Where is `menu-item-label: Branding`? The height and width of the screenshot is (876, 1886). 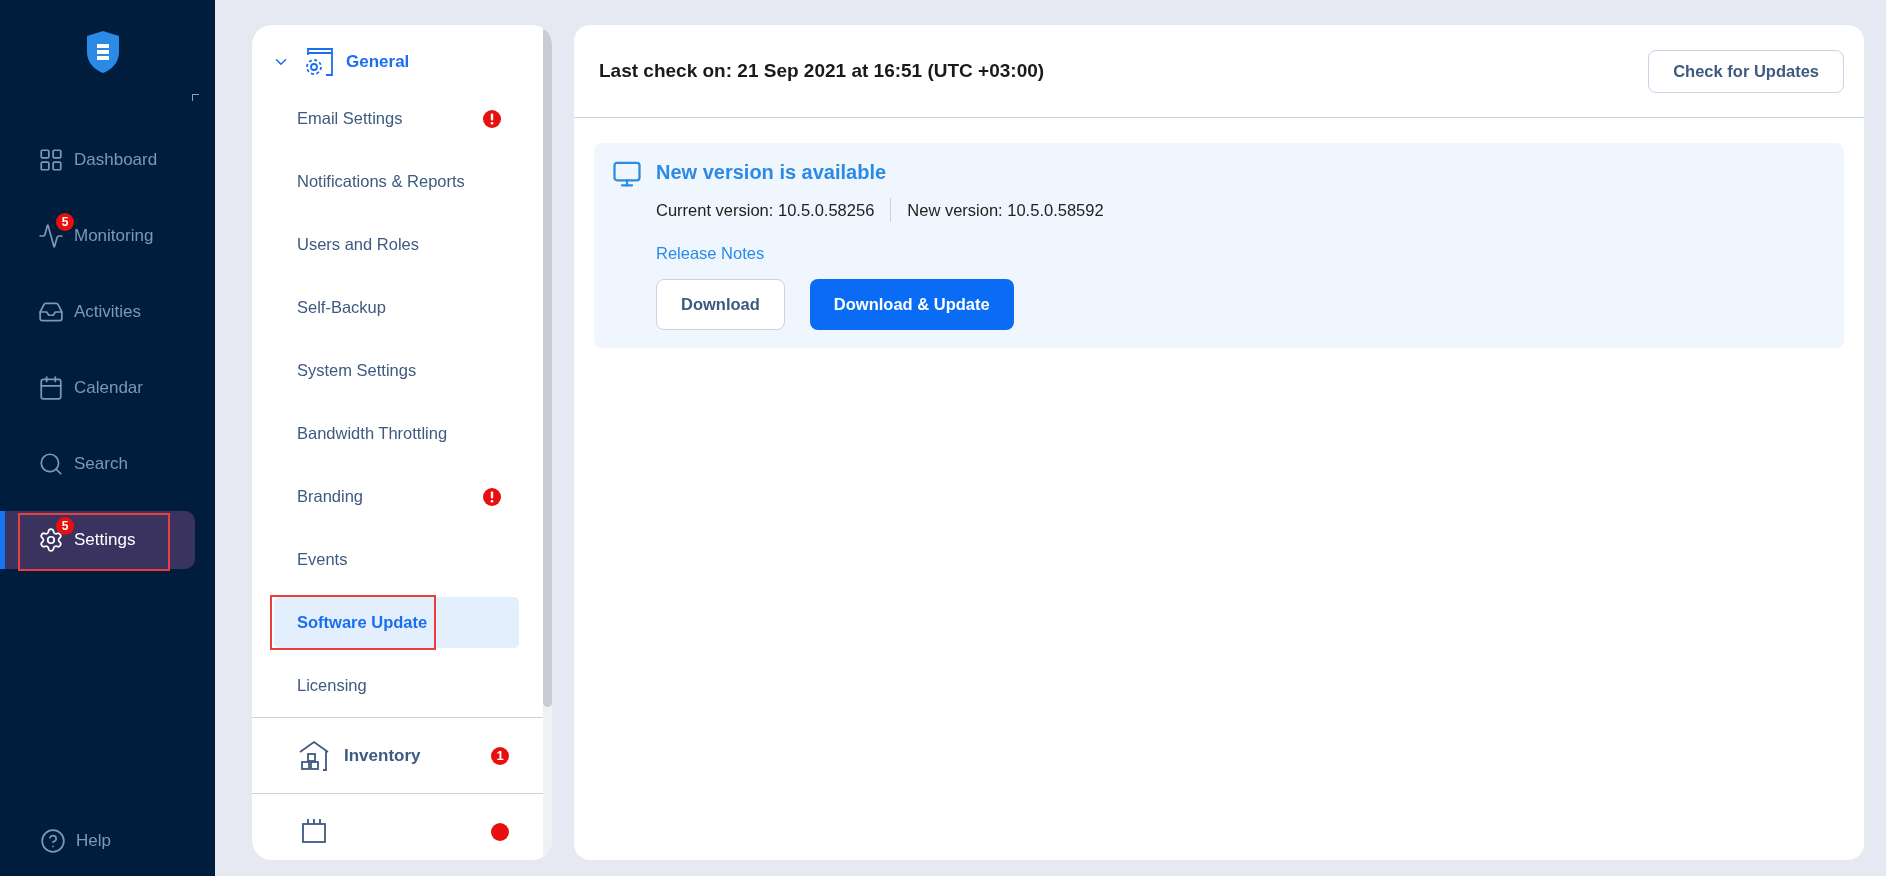 menu-item-label: Branding is located at coordinates (330, 496).